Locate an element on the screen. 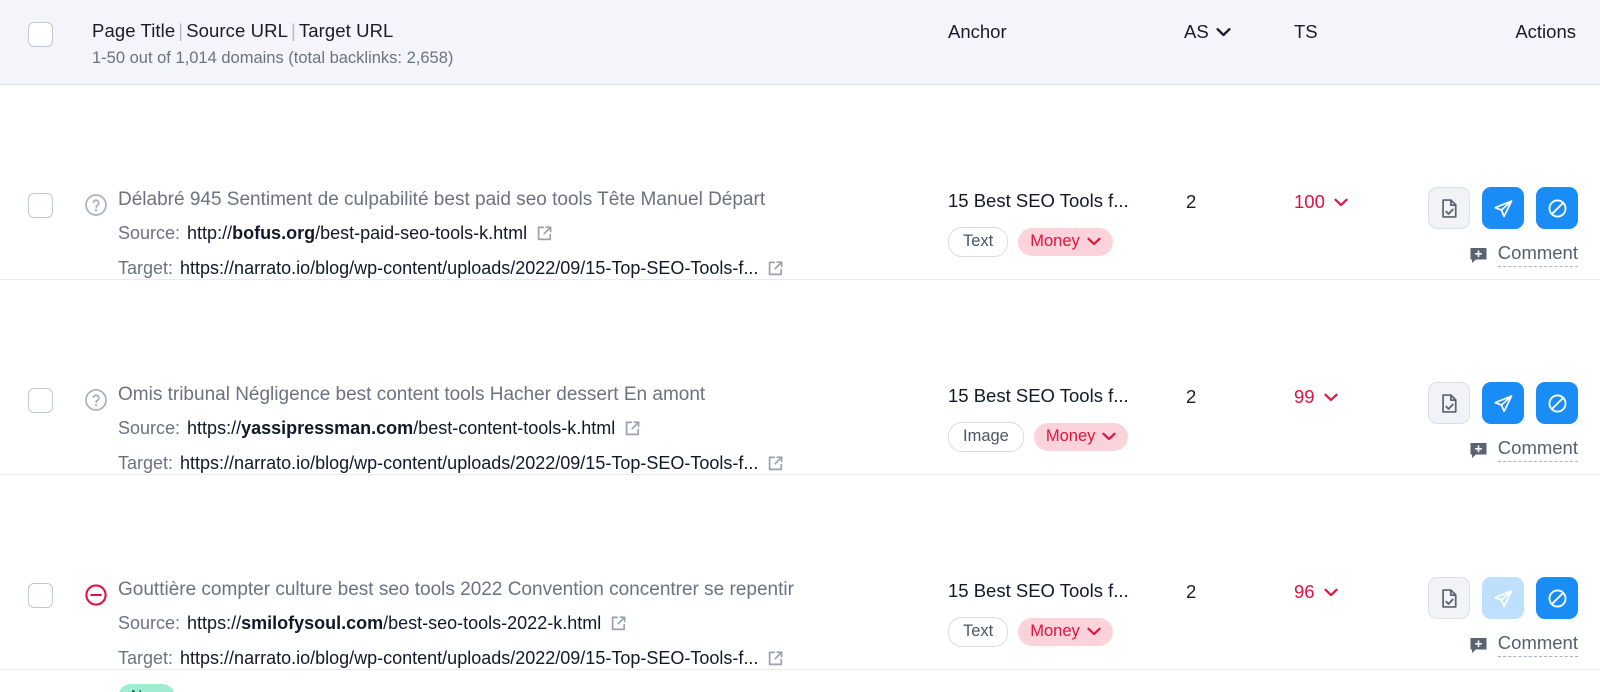  minus-circle-icon is located at coordinates (96, 595).